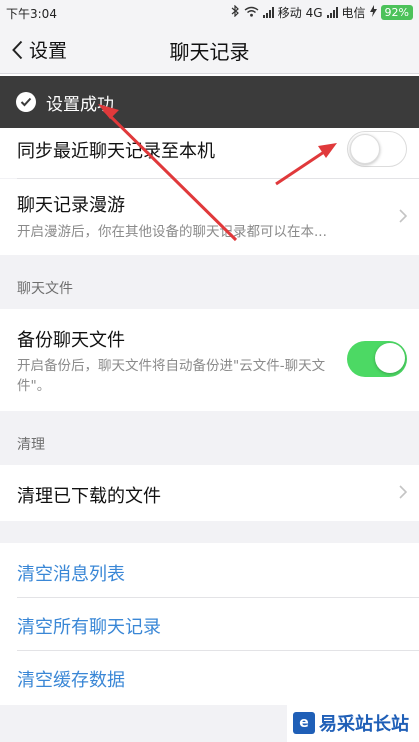  I want to click on backup-chat-files-row: 备份聊天文件 开启备份后，聊天文件将自动备份进"云文件-聊天文件"。, so click(209, 360).